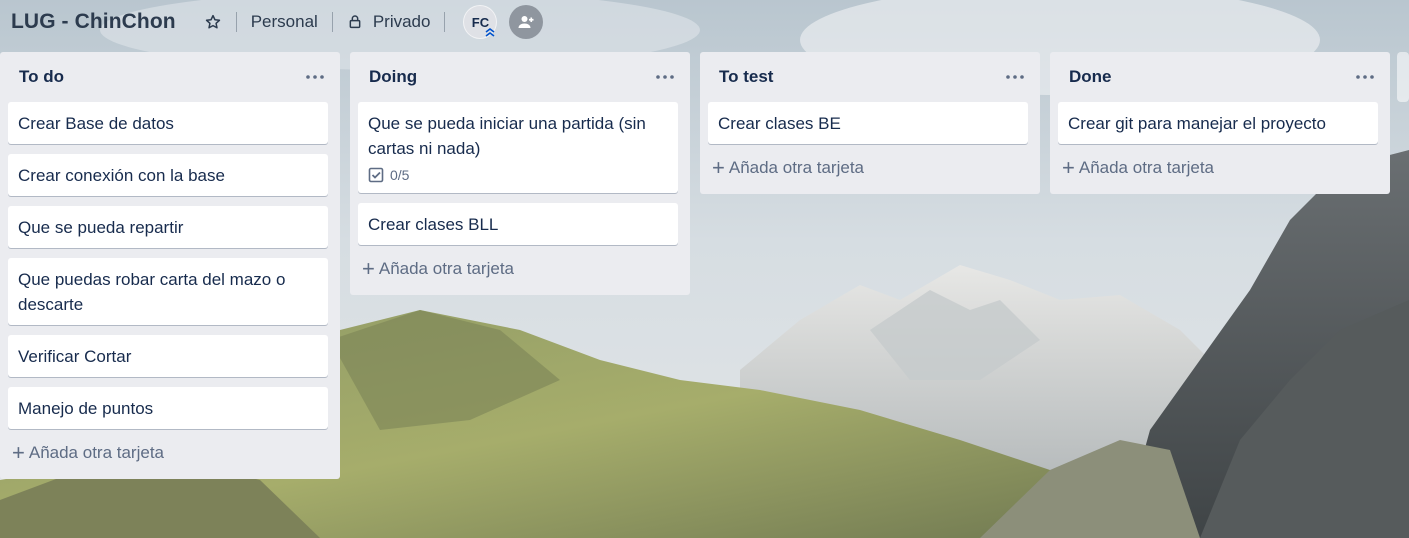  I want to click on list-header: Doing, so click(519, 77).